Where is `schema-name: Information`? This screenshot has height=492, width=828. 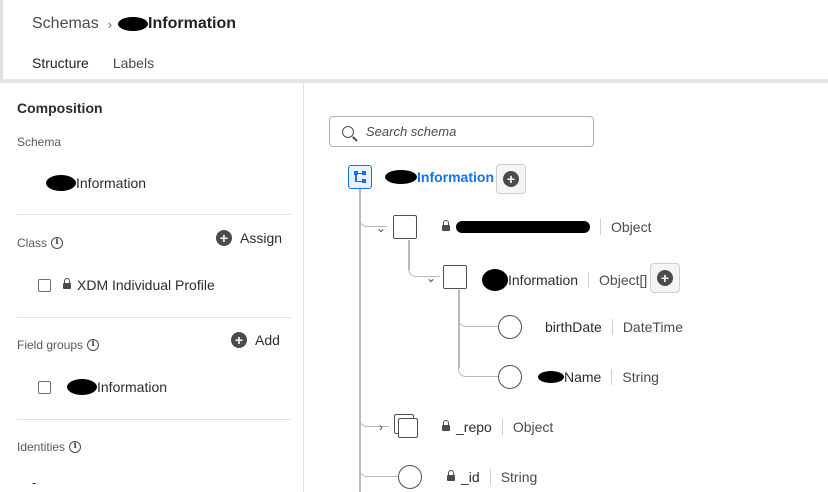 schema-name: Information is located at coordinates (96, 183).